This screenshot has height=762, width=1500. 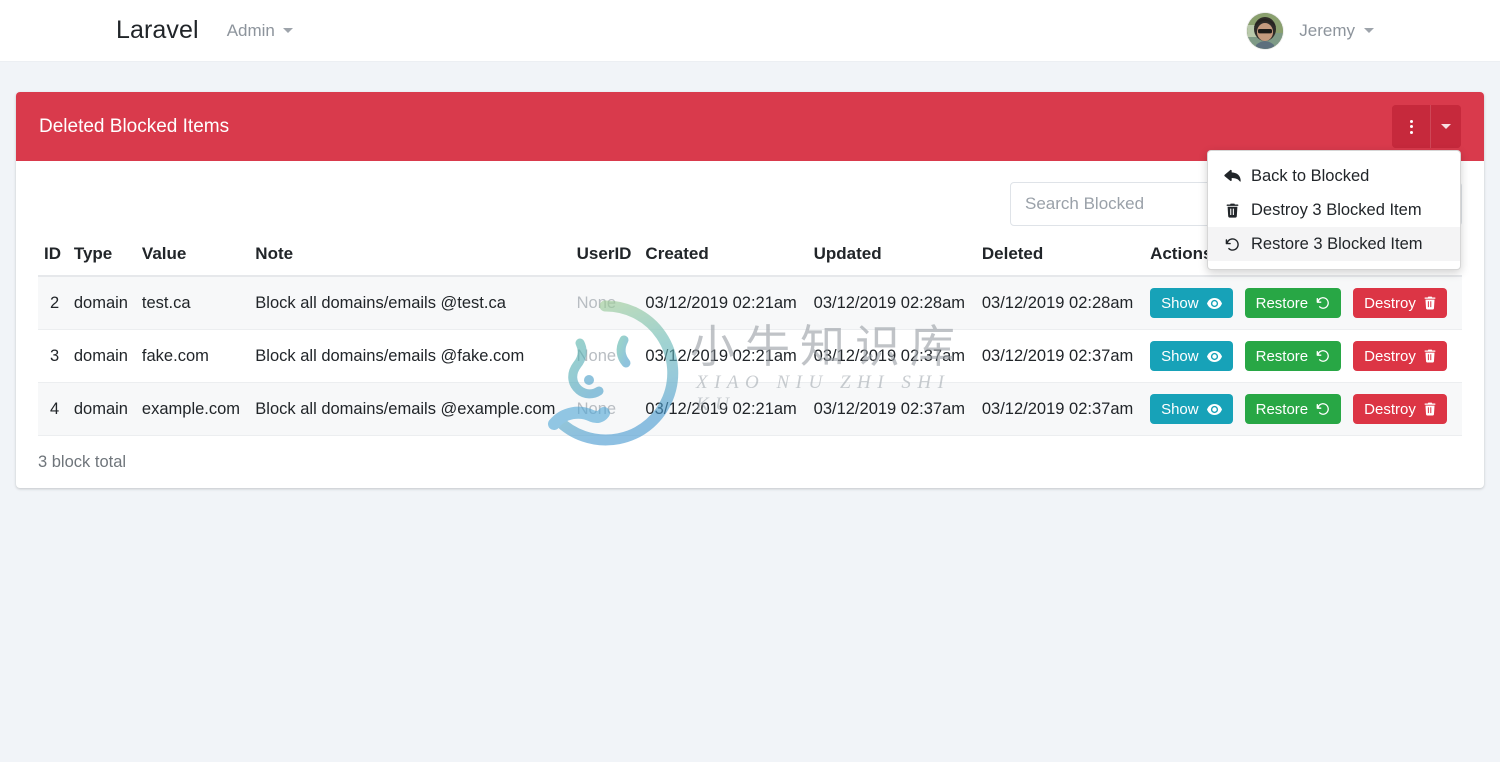 I want to click on card-menu-toggle-button, so click(x=1445, y=126).